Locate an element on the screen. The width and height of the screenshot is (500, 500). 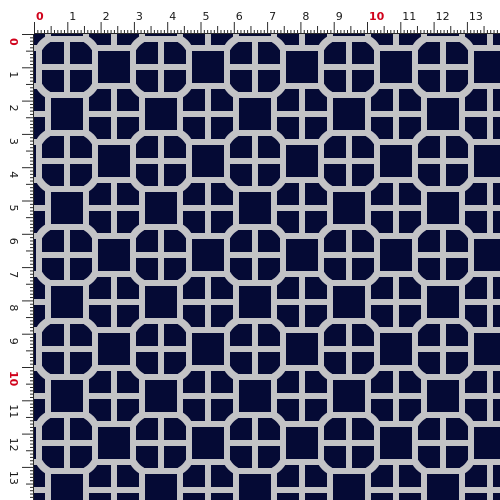
ruler-label-top: 12 is located at coordinates (443, 16).